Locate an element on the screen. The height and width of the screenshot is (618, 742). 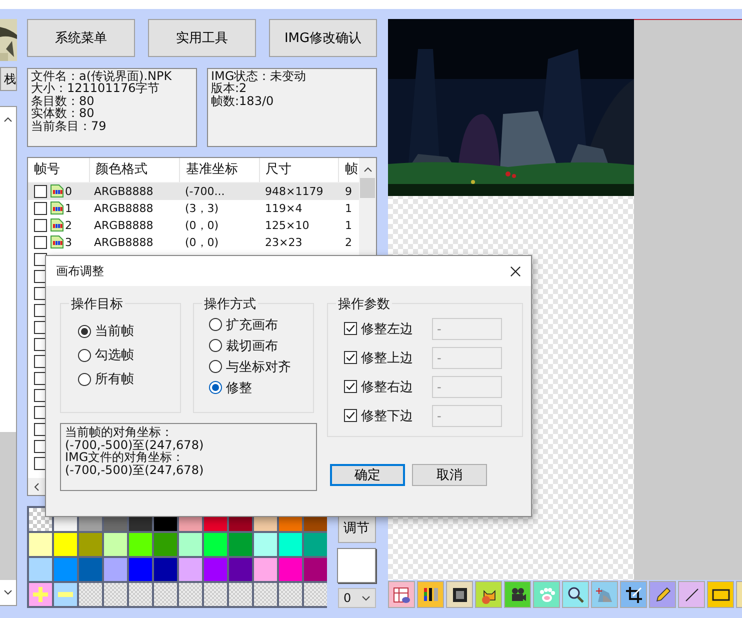
table-cell-text: 3 is located at coordinates (68, 242).